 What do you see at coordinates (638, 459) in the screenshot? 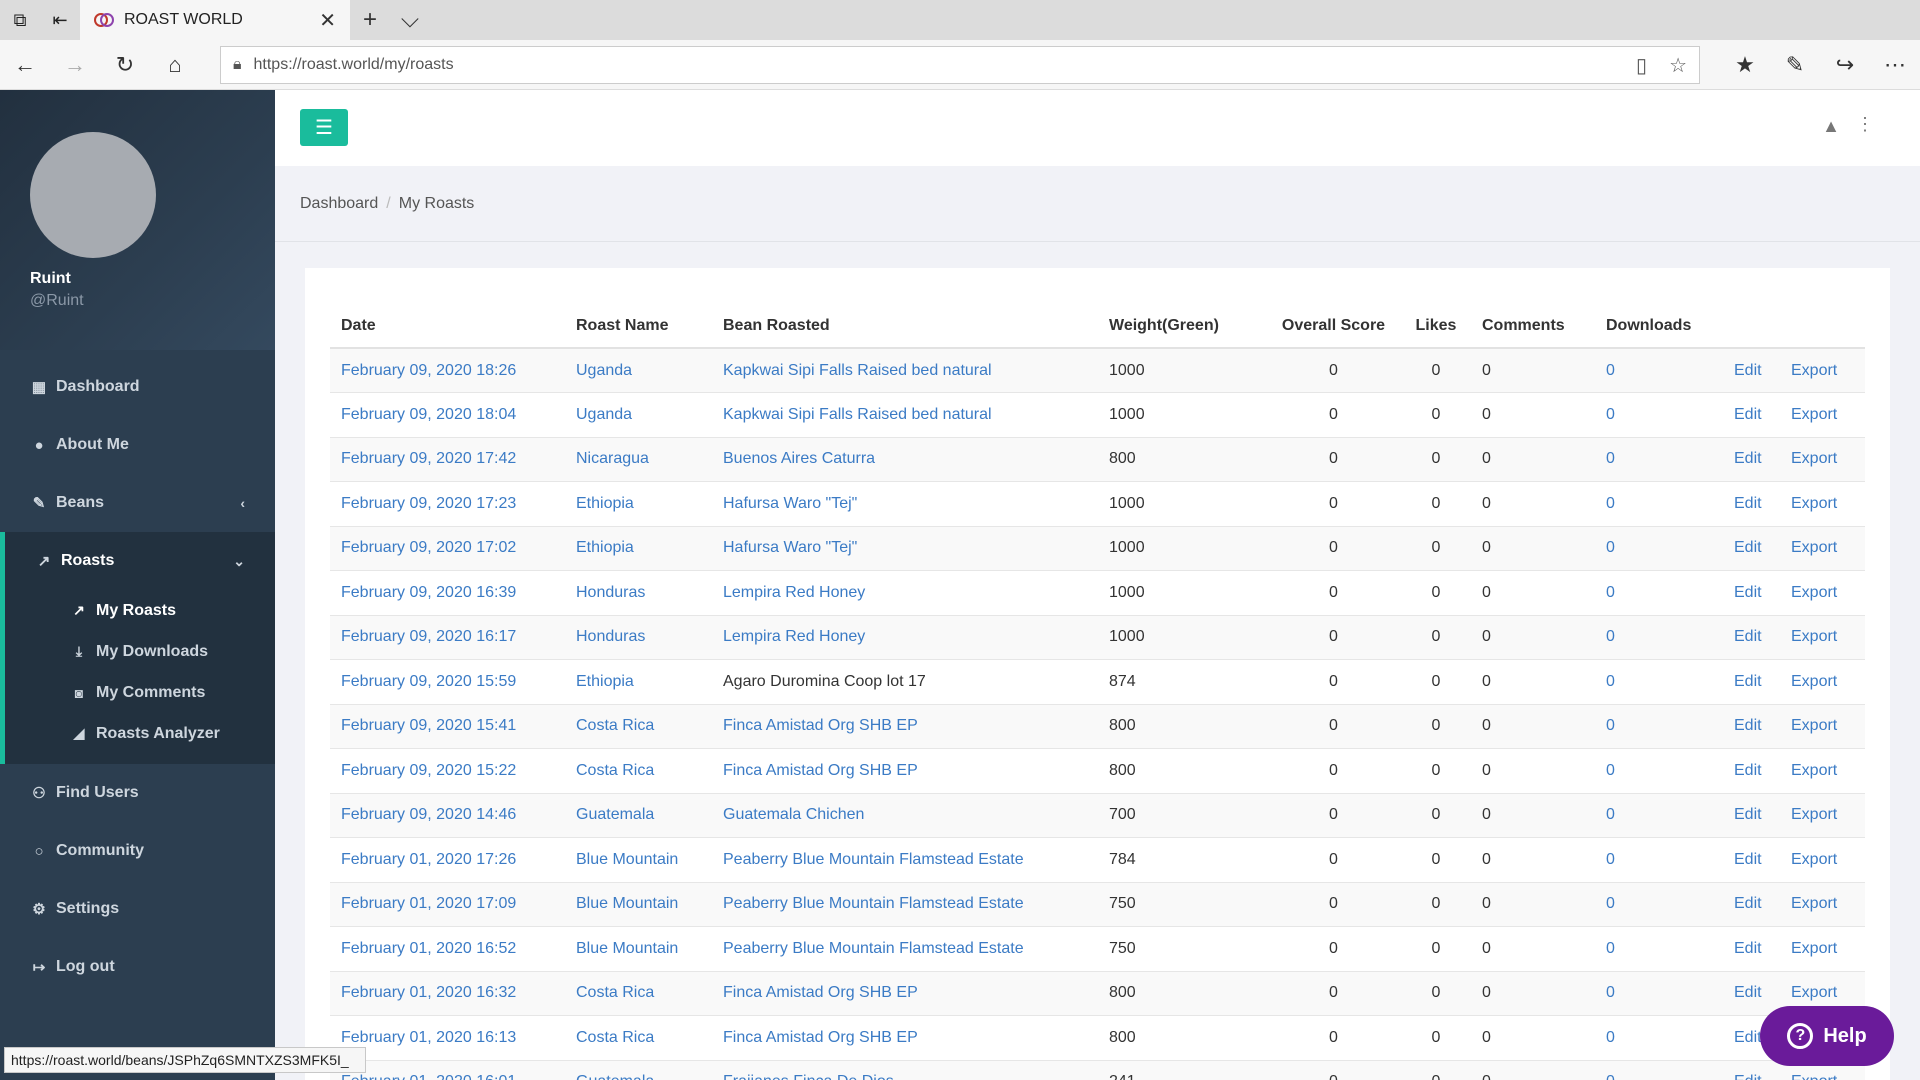
I see `roast-name-link: Nicaragua` at bounding box center [638, 459].